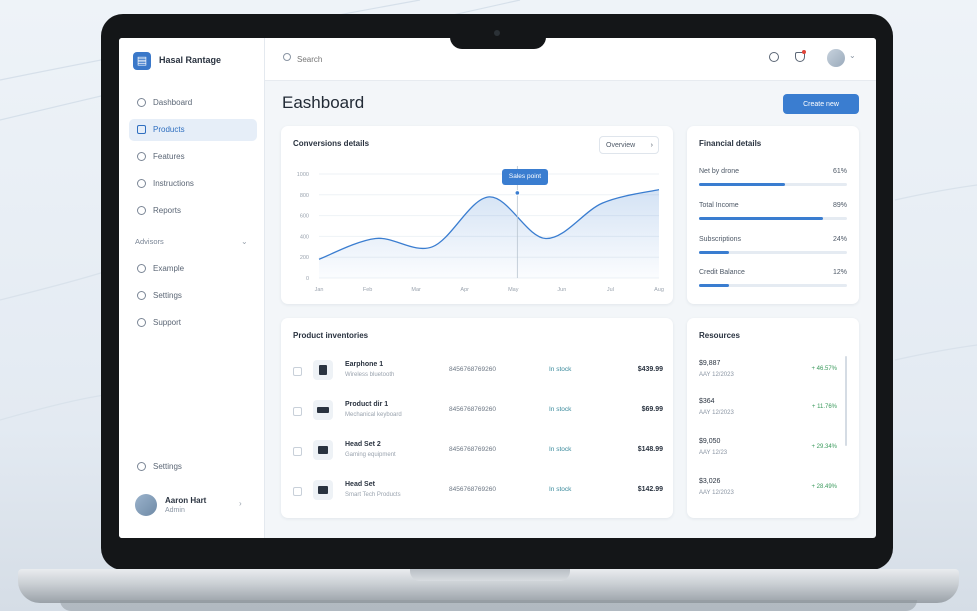 The width and height of the screenshot is (977, 611). I want to click on list-item: $9,887 AAY 12/2023 + 46.57%, so click(768, 378).